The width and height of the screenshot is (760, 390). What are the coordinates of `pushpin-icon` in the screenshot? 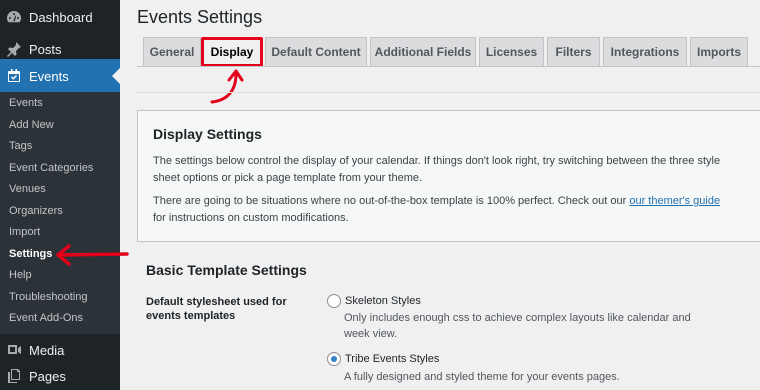 It's located at (14, 49).